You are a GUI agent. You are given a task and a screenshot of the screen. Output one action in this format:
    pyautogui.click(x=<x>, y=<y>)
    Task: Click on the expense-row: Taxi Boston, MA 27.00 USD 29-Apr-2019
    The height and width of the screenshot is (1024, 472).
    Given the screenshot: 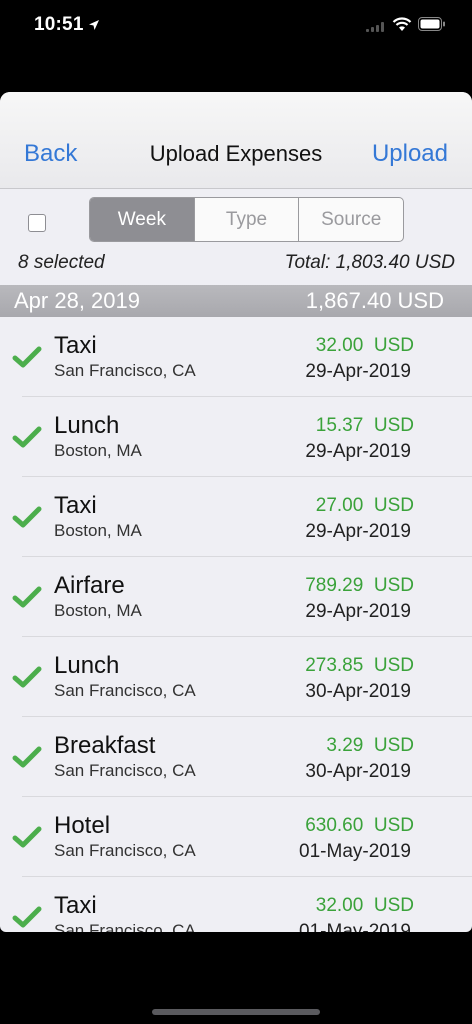 What is the action you would take?
    pyautogui.click(x=236, y=517)
    